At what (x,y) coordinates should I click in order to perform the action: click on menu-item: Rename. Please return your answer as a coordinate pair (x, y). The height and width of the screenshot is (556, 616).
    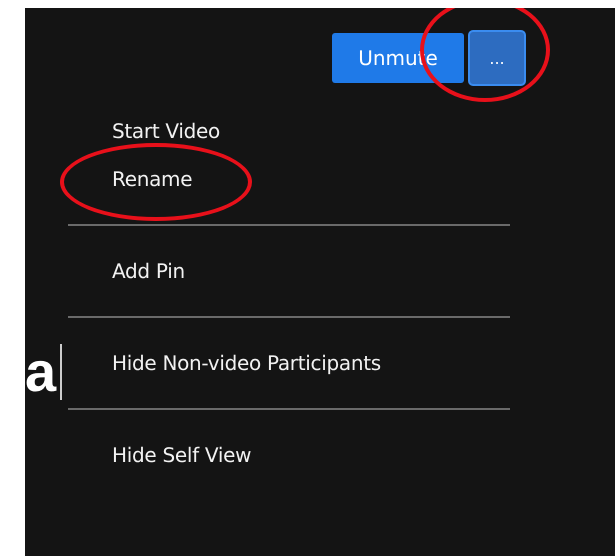
    Looking at the image, I should click on (152, 179).